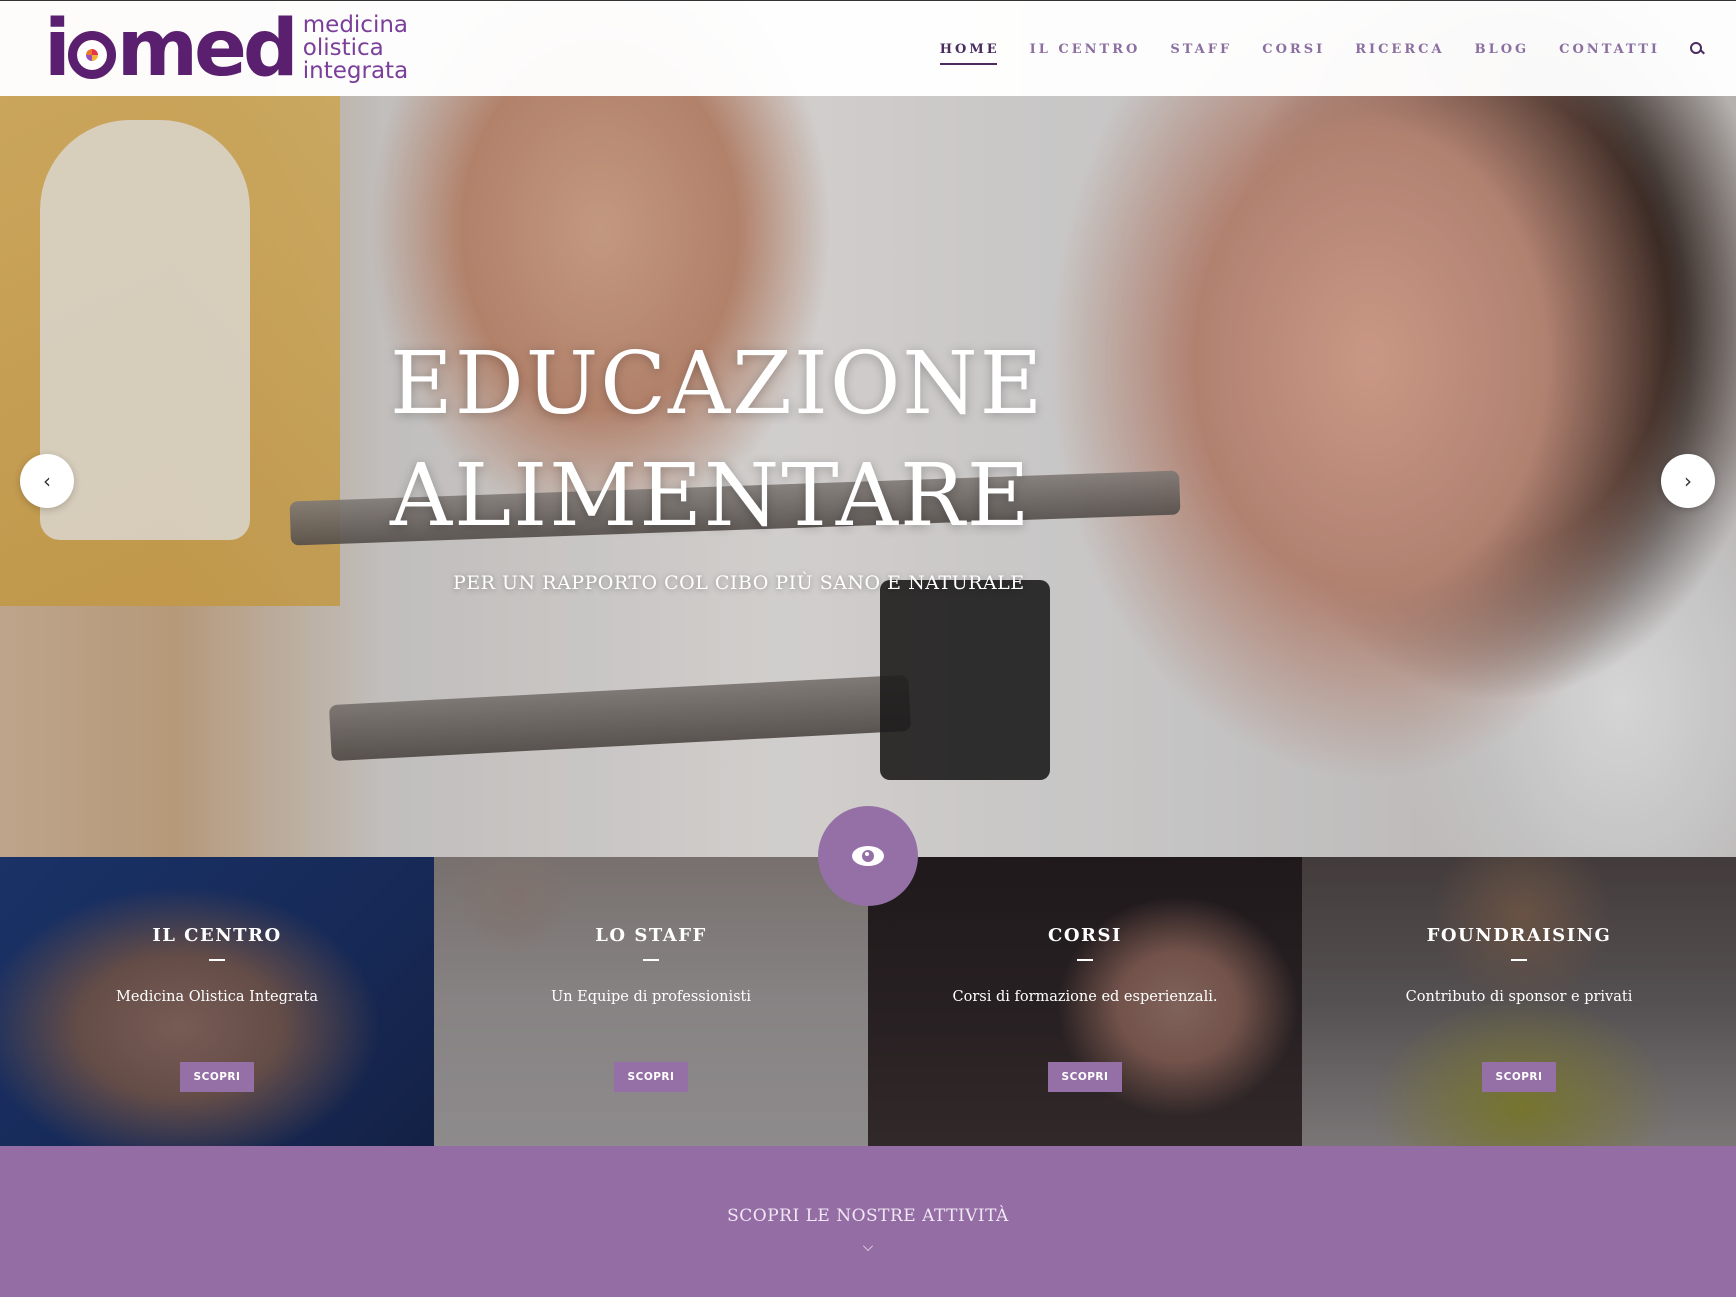  Describe the element at coordinates (651, 935) in the screenshot. I see `tile-title: LO STAFF` at that location.